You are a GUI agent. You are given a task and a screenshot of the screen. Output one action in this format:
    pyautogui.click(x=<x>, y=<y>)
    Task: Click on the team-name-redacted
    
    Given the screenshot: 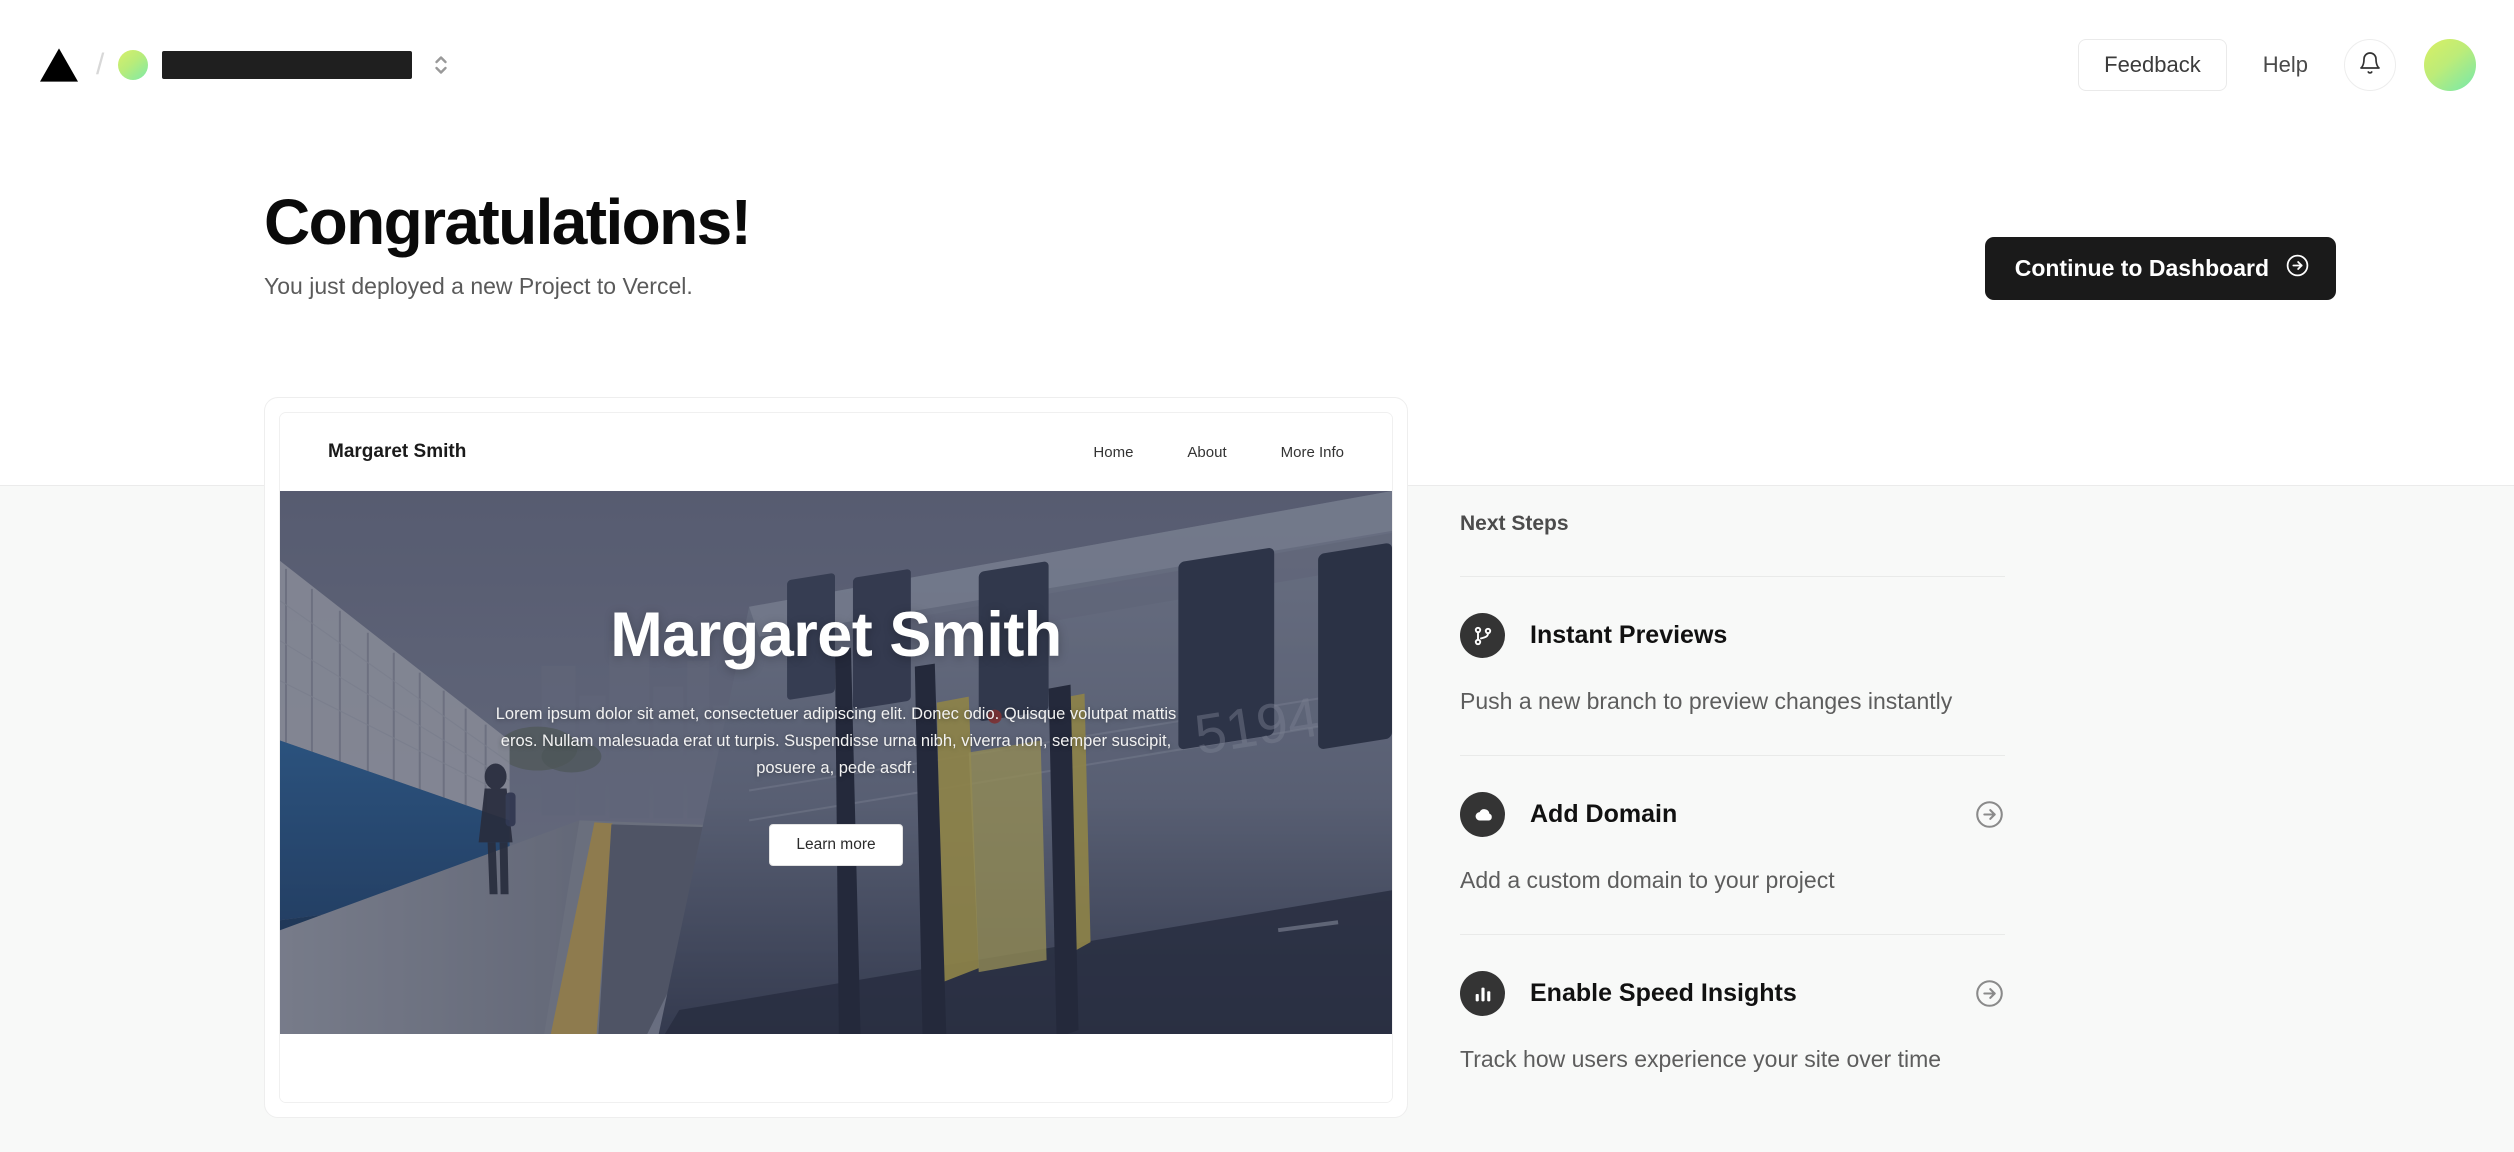 What is the action you would take?
    pyautogui.click(x=287, y=65)
    